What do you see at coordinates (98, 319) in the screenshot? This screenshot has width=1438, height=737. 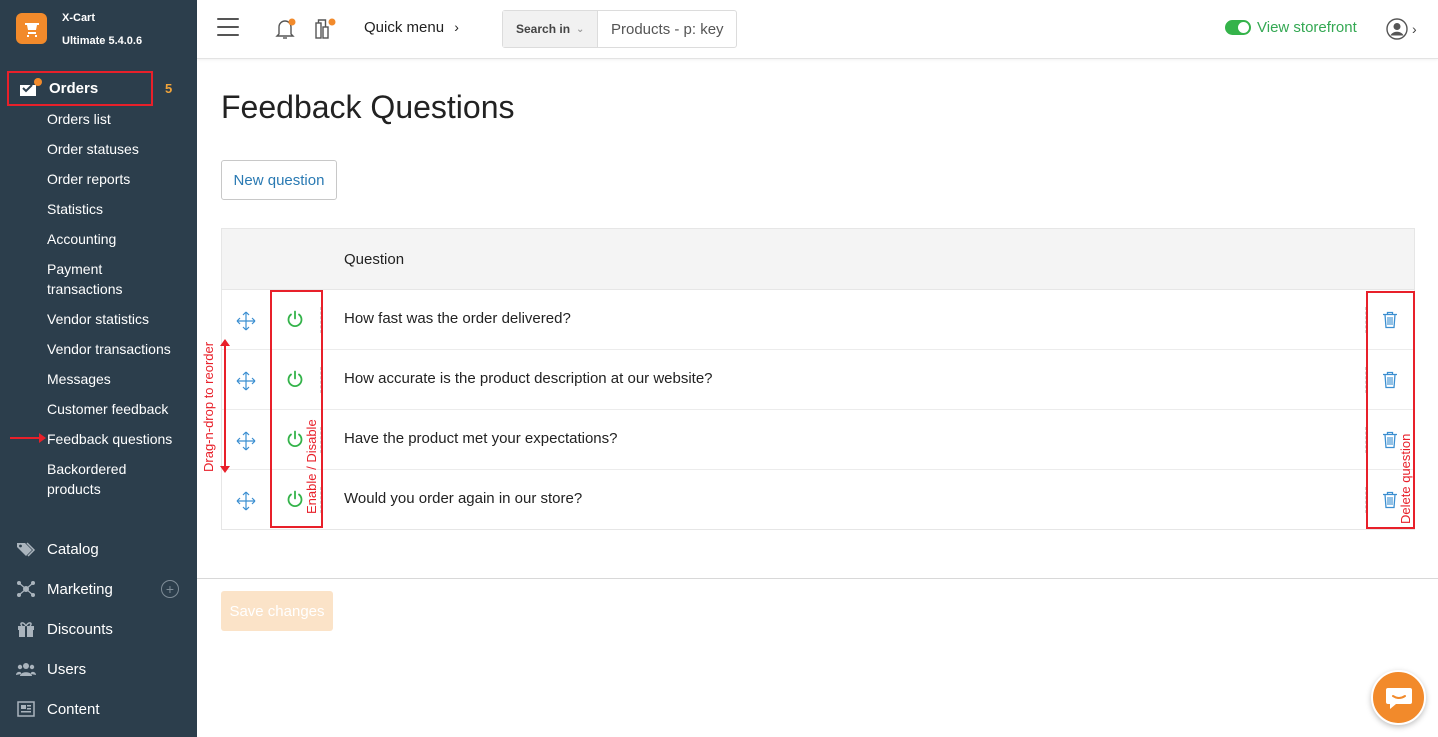 I see `sidebar-item-vendor-statistics: Vendor statistics` at bounding box center [98, 319].